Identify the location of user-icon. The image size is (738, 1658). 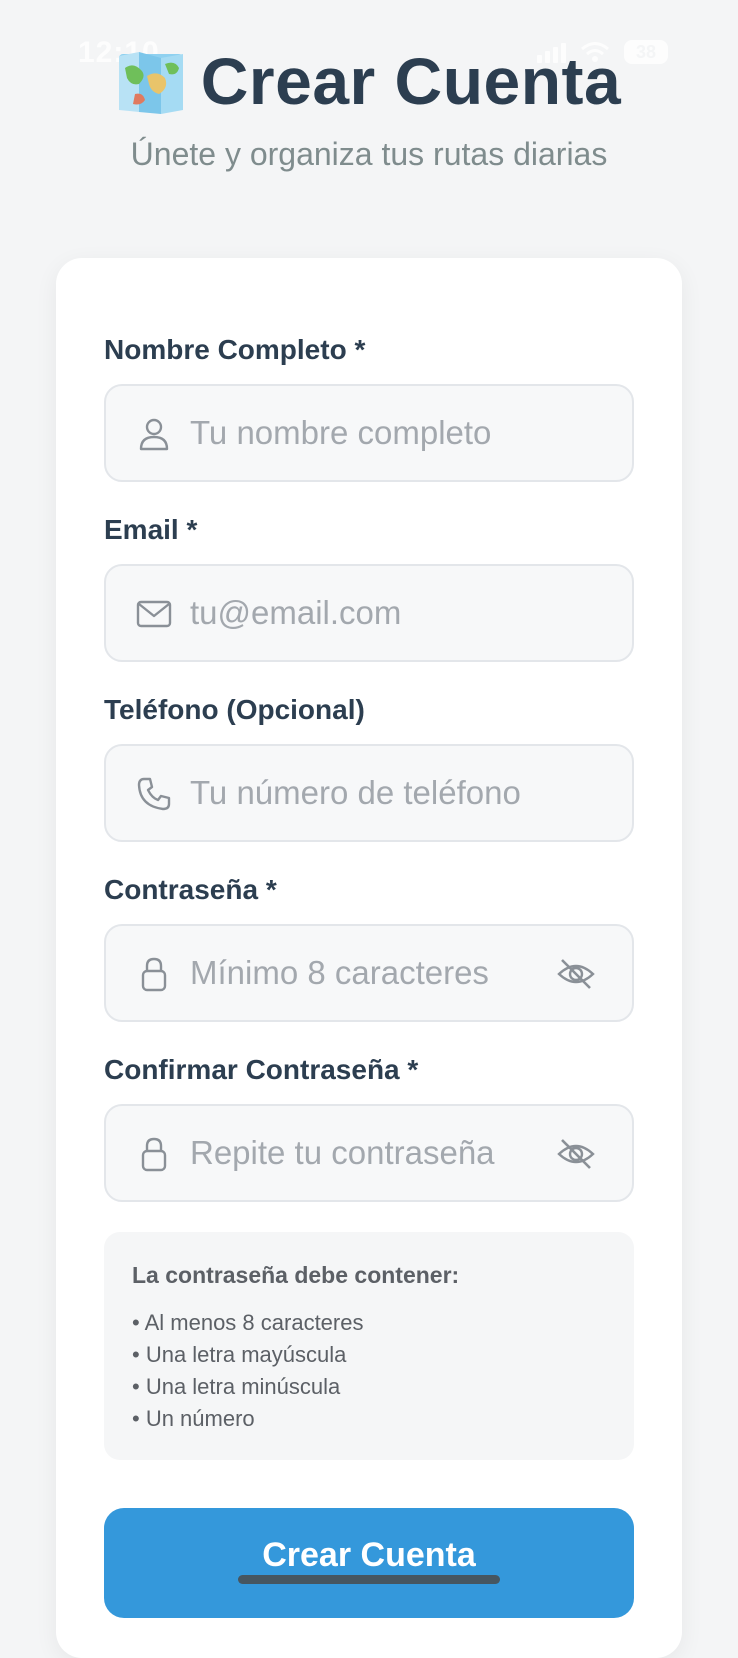
(154, 434).